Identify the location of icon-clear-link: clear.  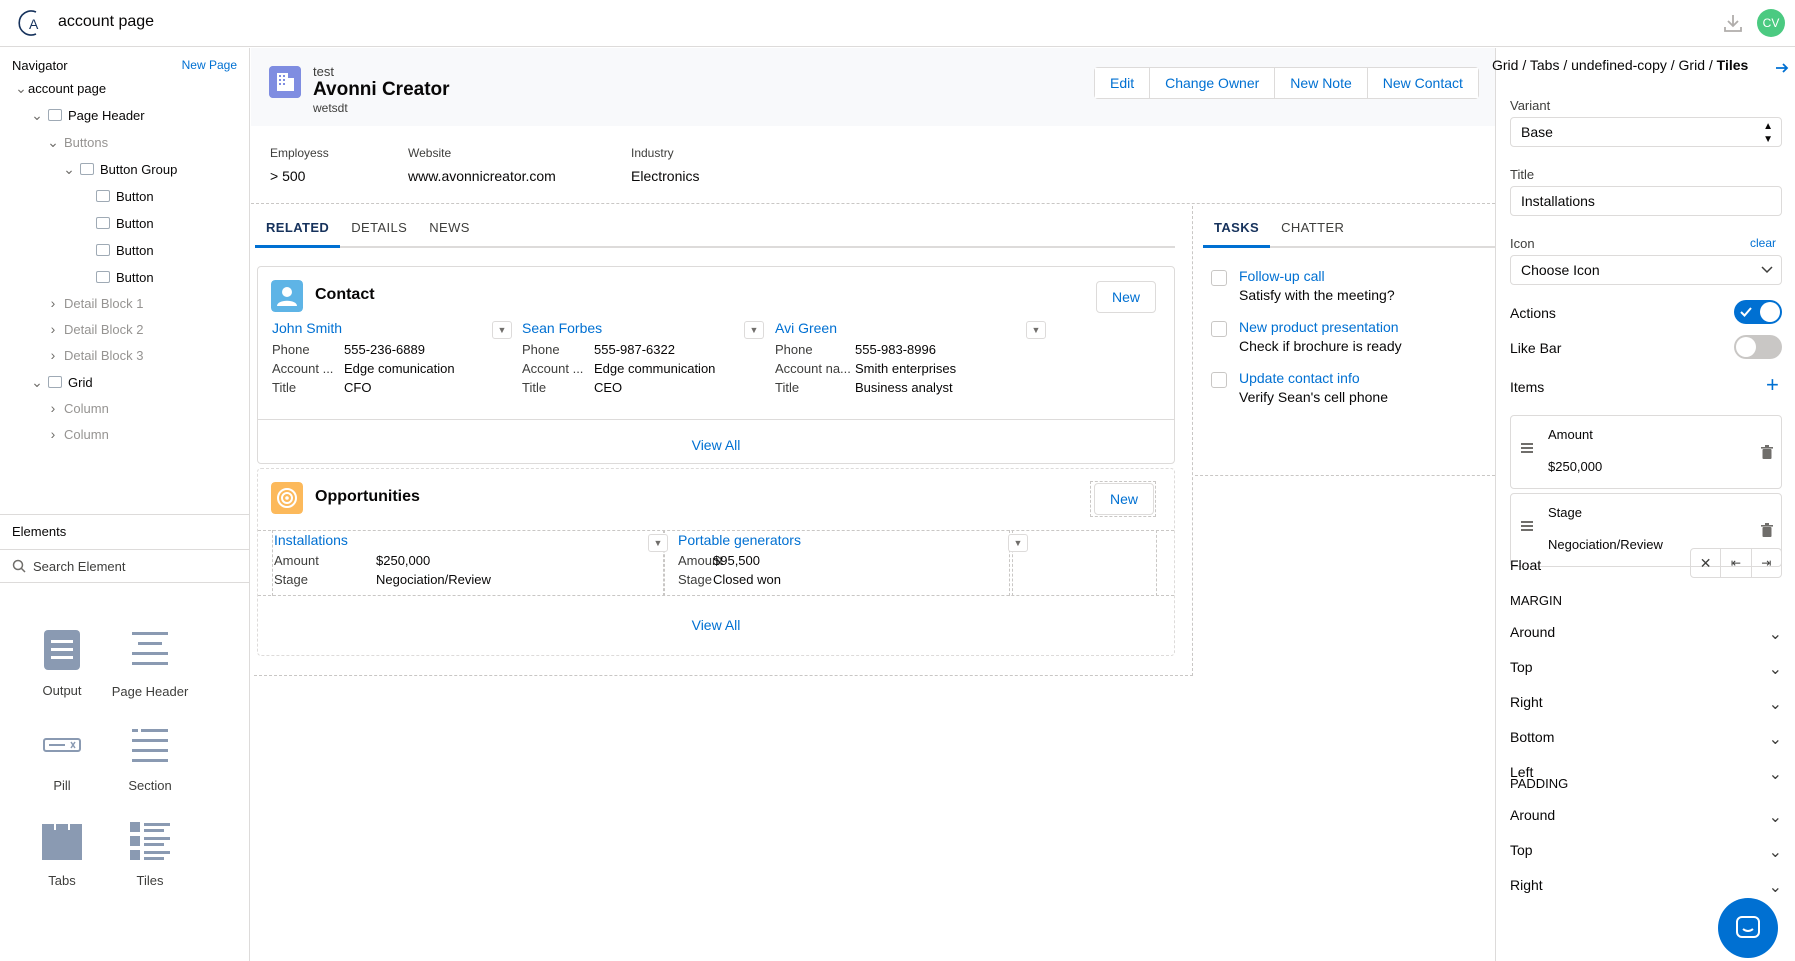
(1763, 243).